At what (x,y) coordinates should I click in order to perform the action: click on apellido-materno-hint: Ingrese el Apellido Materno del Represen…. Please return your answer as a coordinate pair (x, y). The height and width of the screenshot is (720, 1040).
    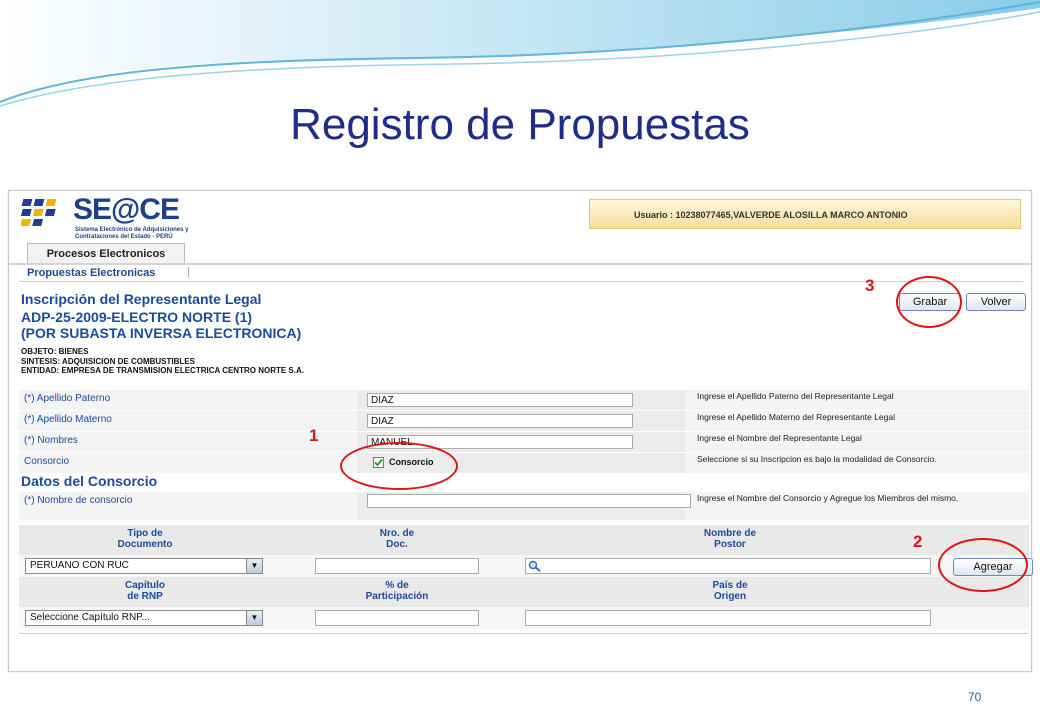
    Looking at the image, I should click on (796, 417).